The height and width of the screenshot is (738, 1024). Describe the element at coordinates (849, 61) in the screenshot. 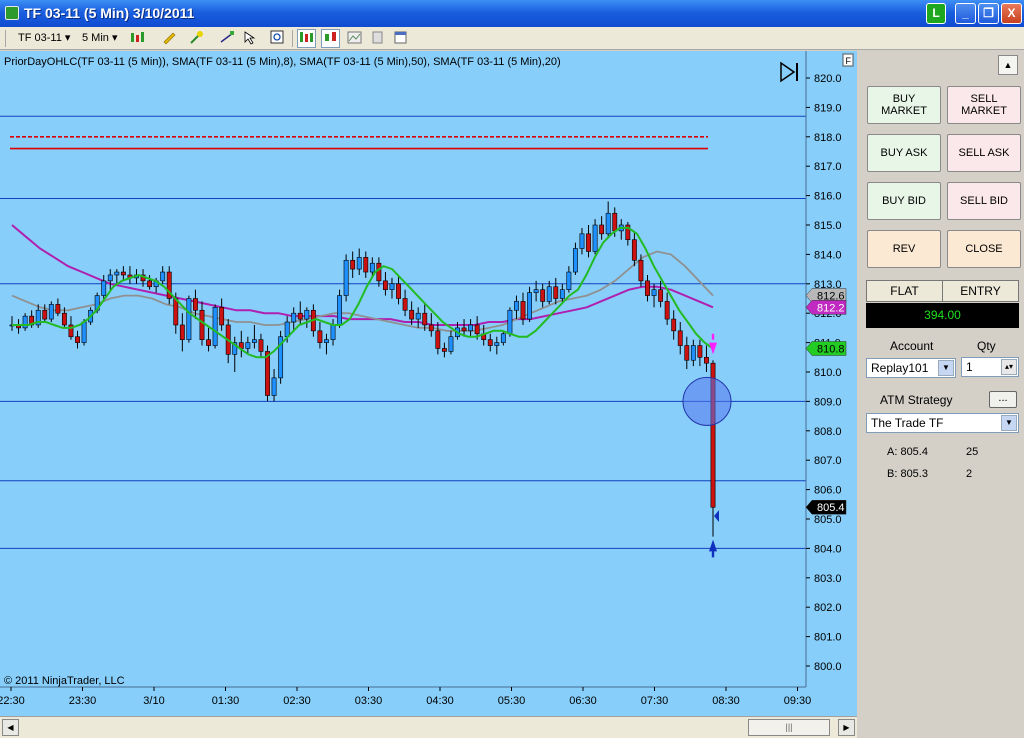

I see `f-button: F` at that location.